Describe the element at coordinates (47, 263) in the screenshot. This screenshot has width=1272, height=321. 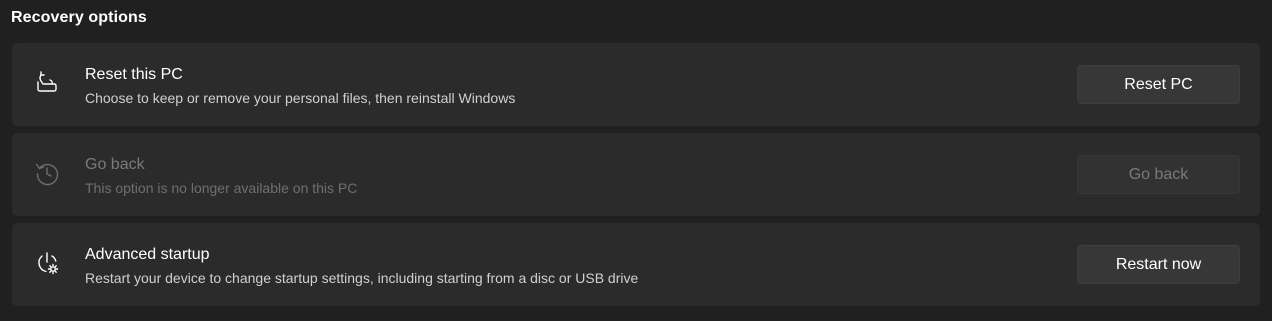
I see `advanced-startup-icon` at that location.